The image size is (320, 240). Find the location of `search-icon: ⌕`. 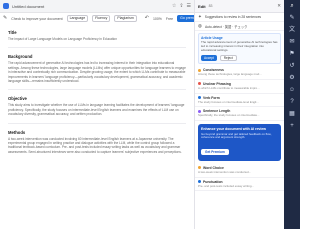

search-icon: ⌕ is located at coordinates (291, 6).